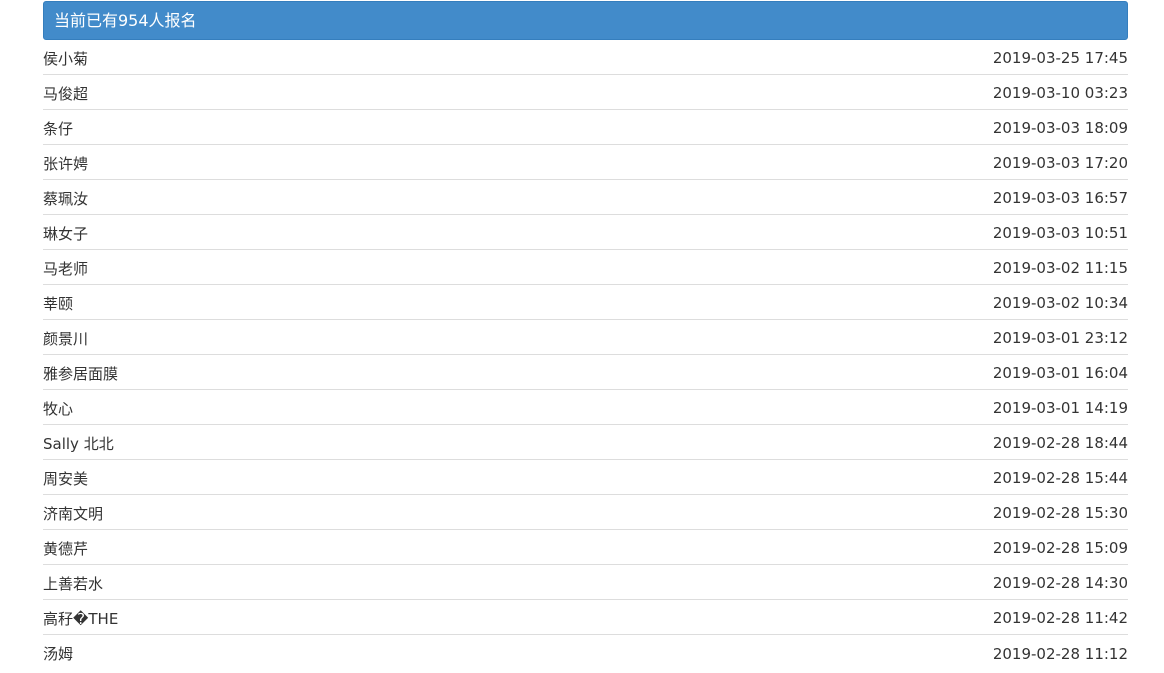 This screenshot has height=673, width=1164. I want to click on signup-time: 2019-03-03 18:09, so click(1060, 128).